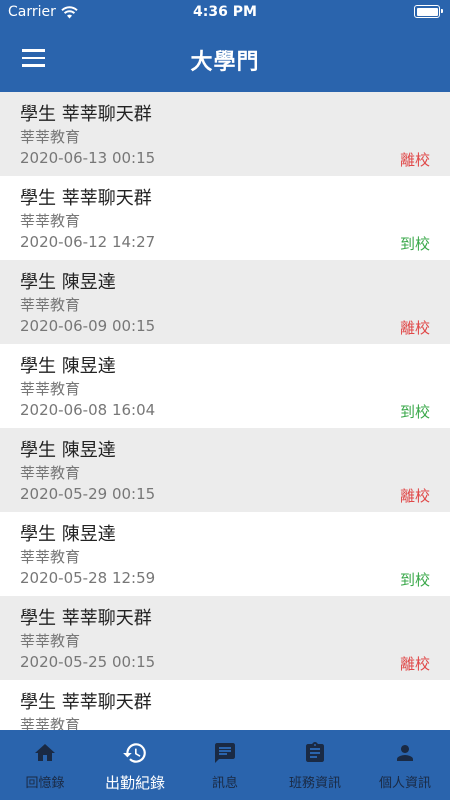  I want to click on person-icon, so click(405, 753).